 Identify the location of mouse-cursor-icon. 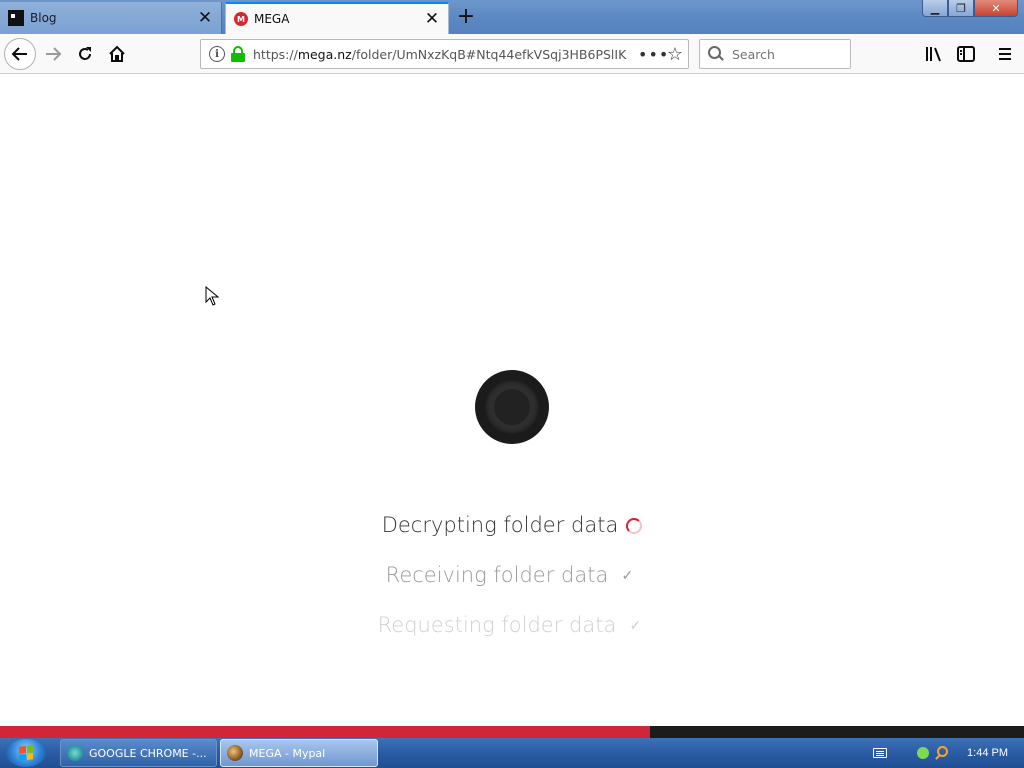
(212, 296).